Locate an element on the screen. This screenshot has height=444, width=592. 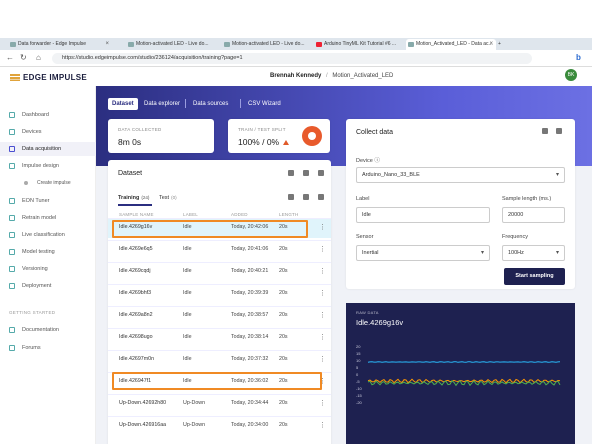
sidebar-item-dashboard: Dashboard is located at coordinates (48, 115).